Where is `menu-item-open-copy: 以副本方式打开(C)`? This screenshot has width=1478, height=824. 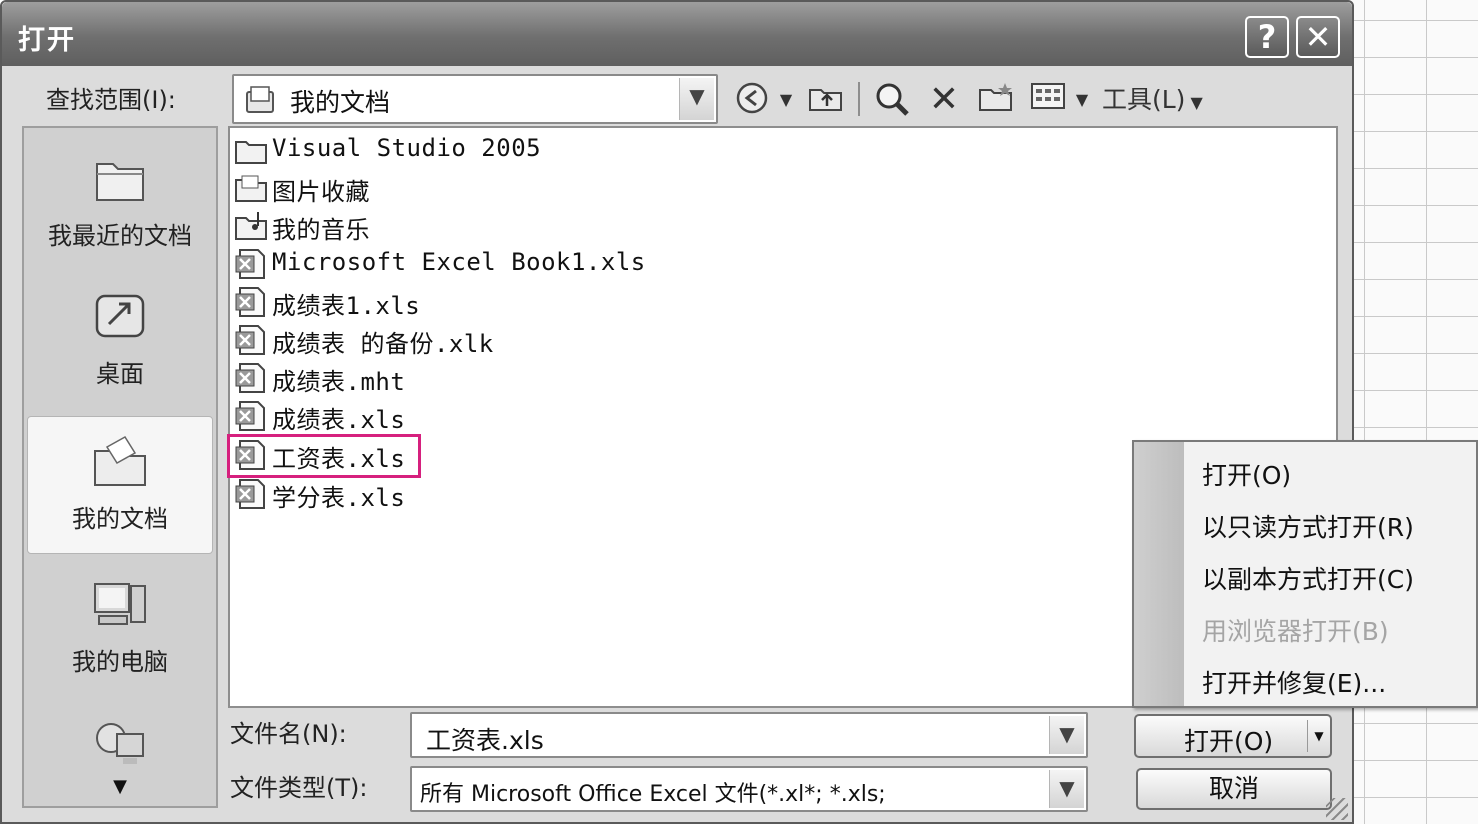 menu-item-open-copy: 以副本方式打开(C) is located at coordinates (1308, 578).